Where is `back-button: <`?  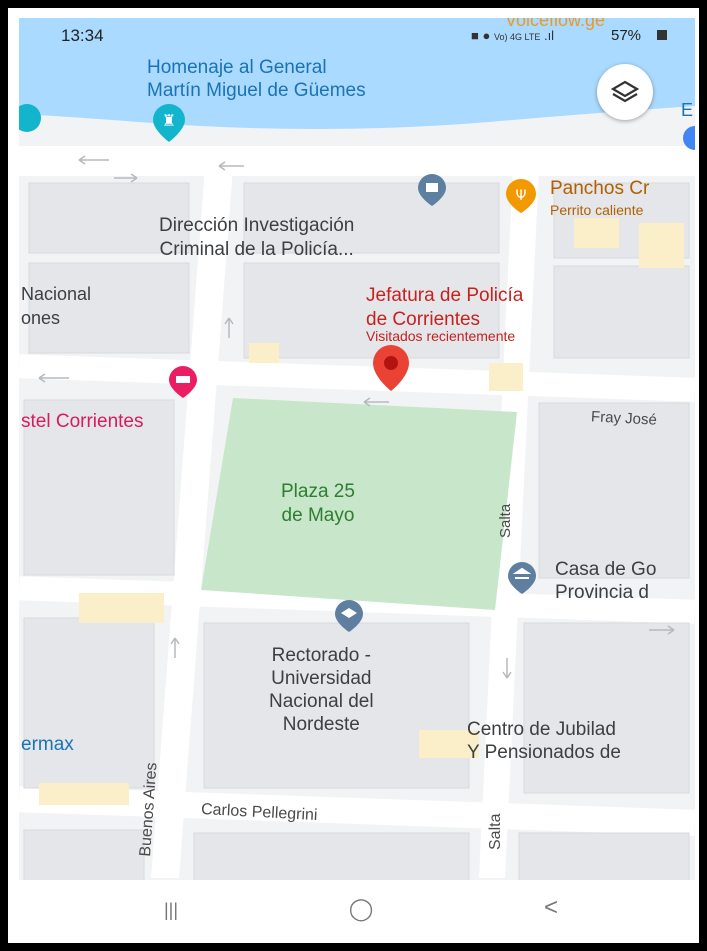 back-button: < is located at coordinates (551, 908).